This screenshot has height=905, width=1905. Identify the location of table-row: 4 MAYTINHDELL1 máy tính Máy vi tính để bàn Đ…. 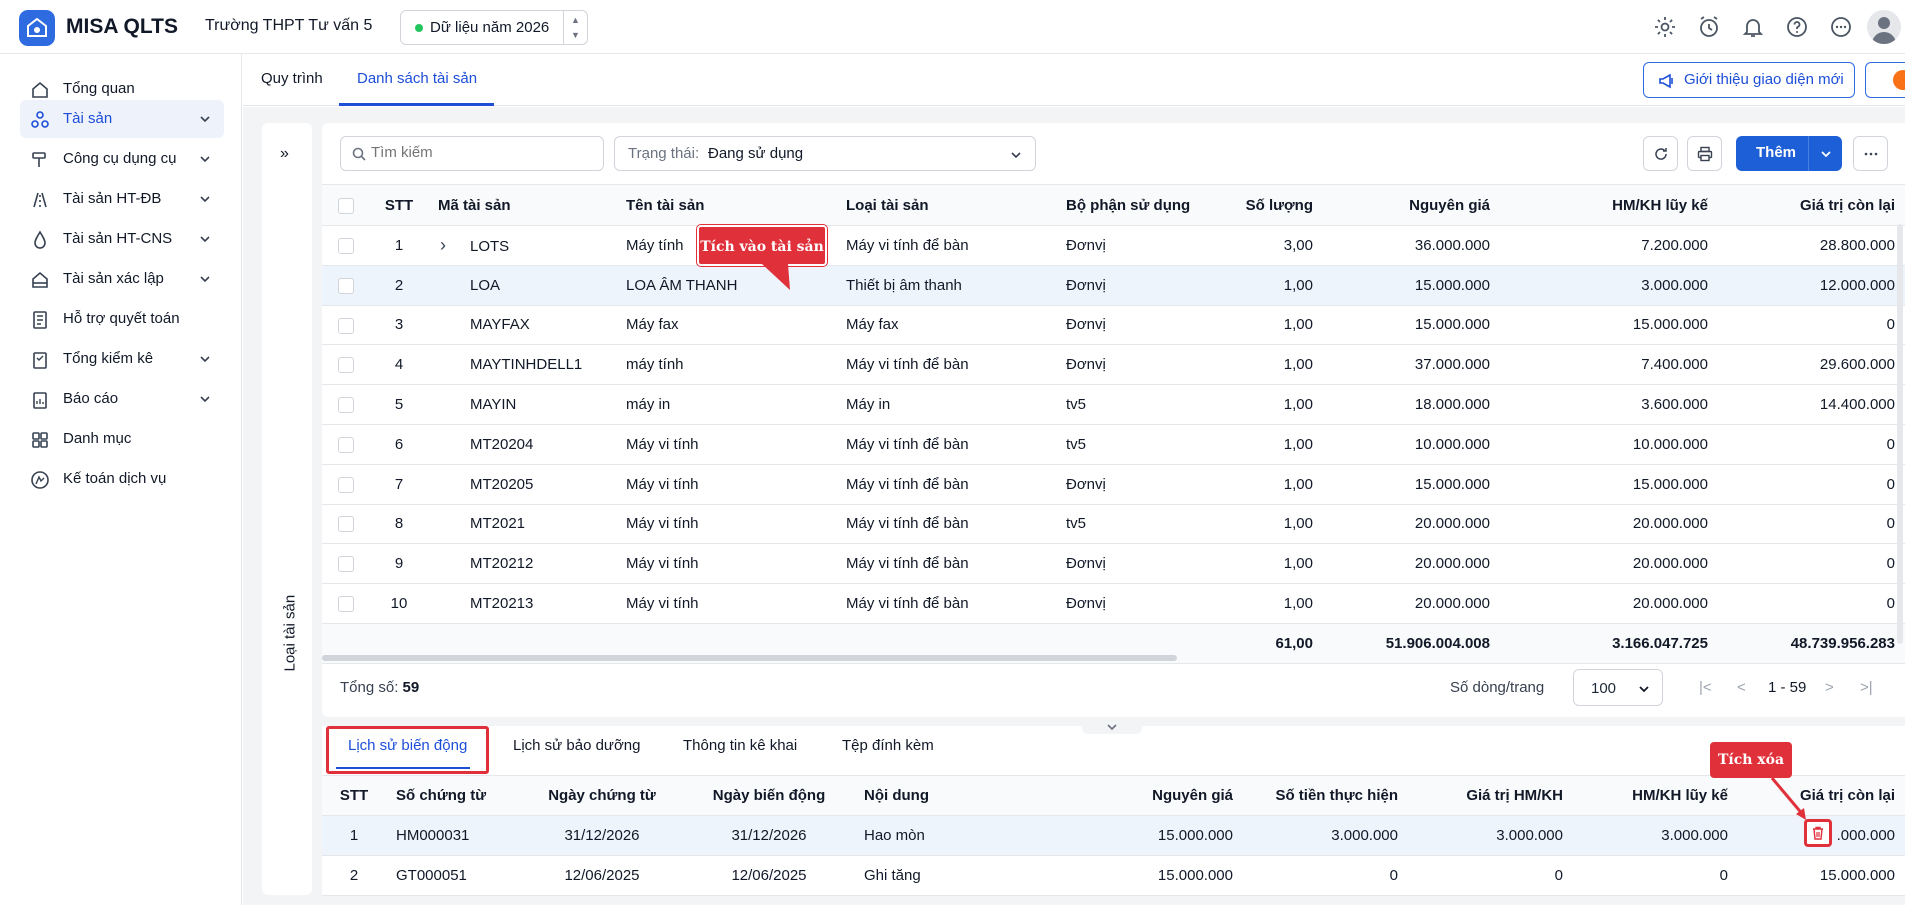
(1113, 365).